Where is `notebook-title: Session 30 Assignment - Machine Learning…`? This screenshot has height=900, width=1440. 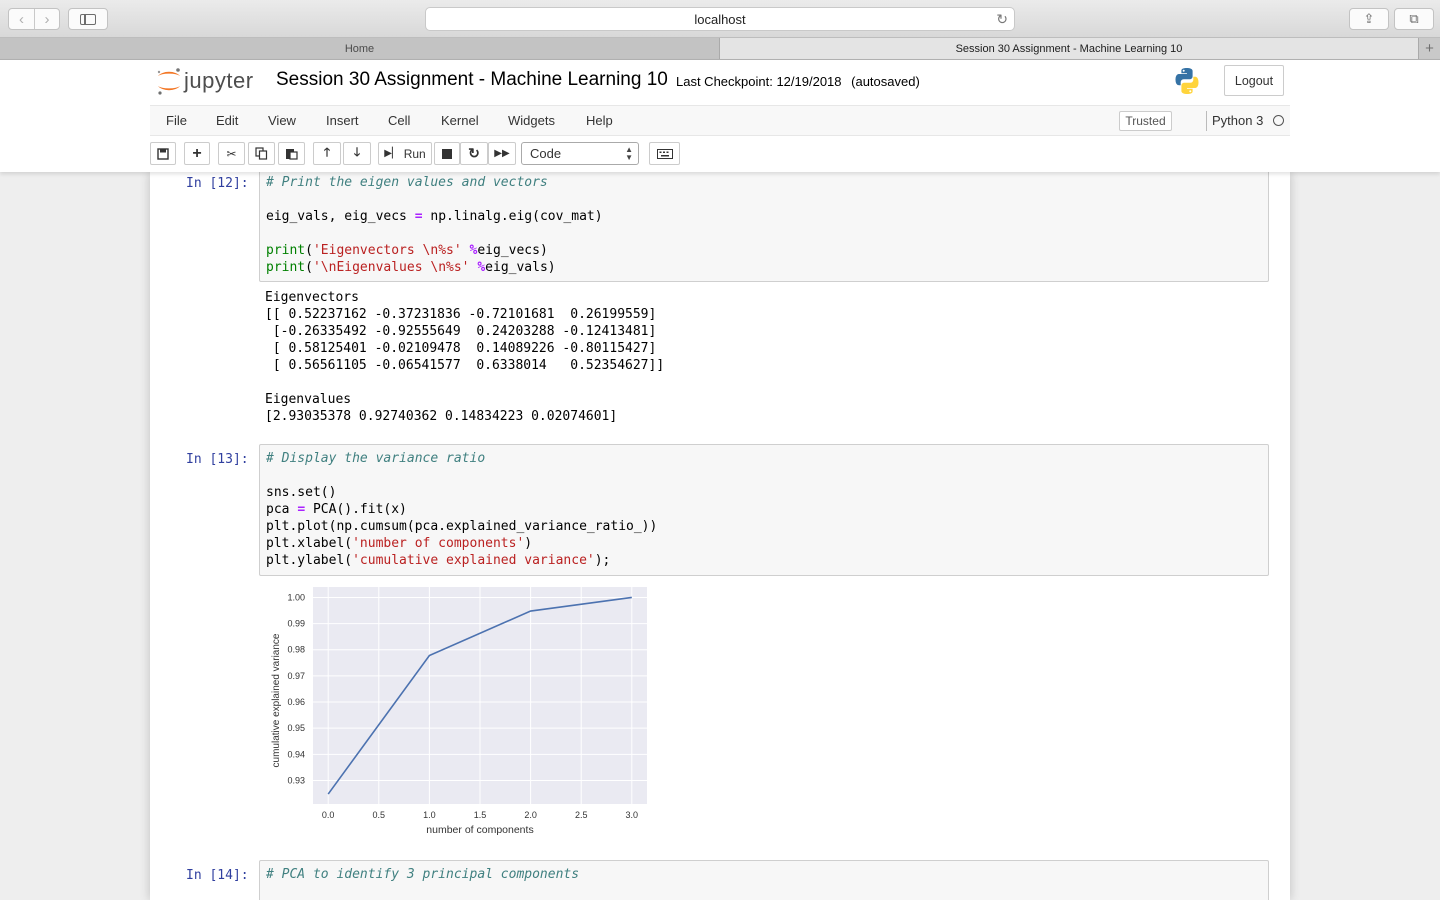
notebook-title: Session 30 Assignment - Machine Learning… is located at coordinates (472, 80).